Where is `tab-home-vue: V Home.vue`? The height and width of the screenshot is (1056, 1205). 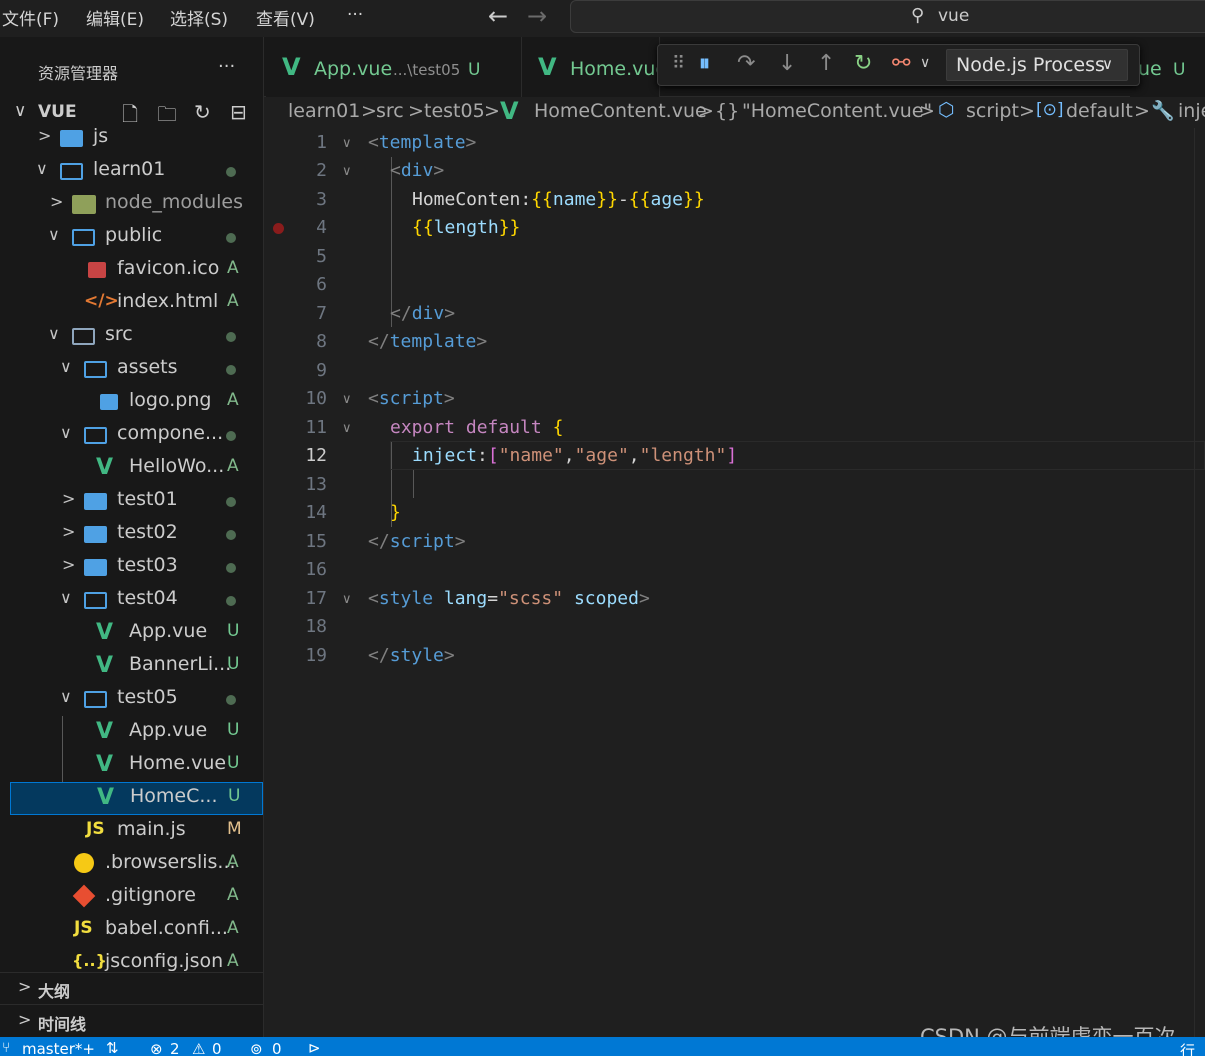 tab-home-vue: V Home.vue is located at coordinates (594, 67).